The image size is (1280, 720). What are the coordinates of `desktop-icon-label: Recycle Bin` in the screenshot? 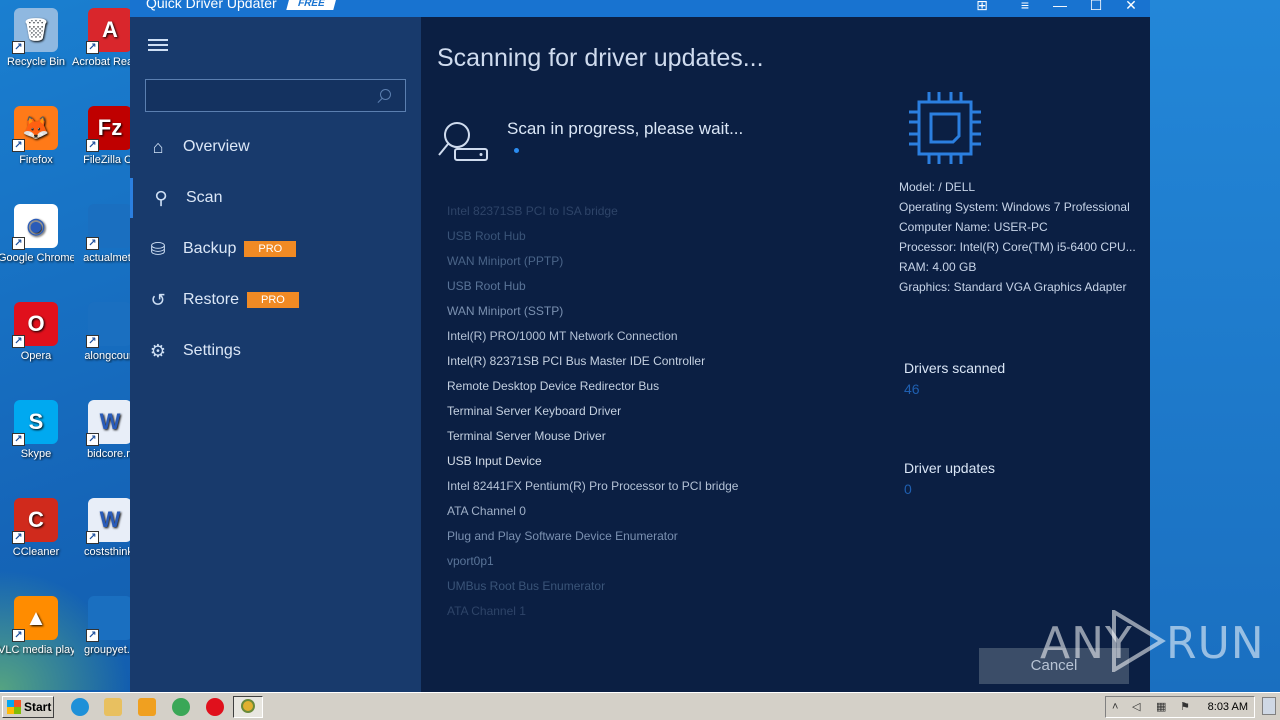 It's located at (36, 62).